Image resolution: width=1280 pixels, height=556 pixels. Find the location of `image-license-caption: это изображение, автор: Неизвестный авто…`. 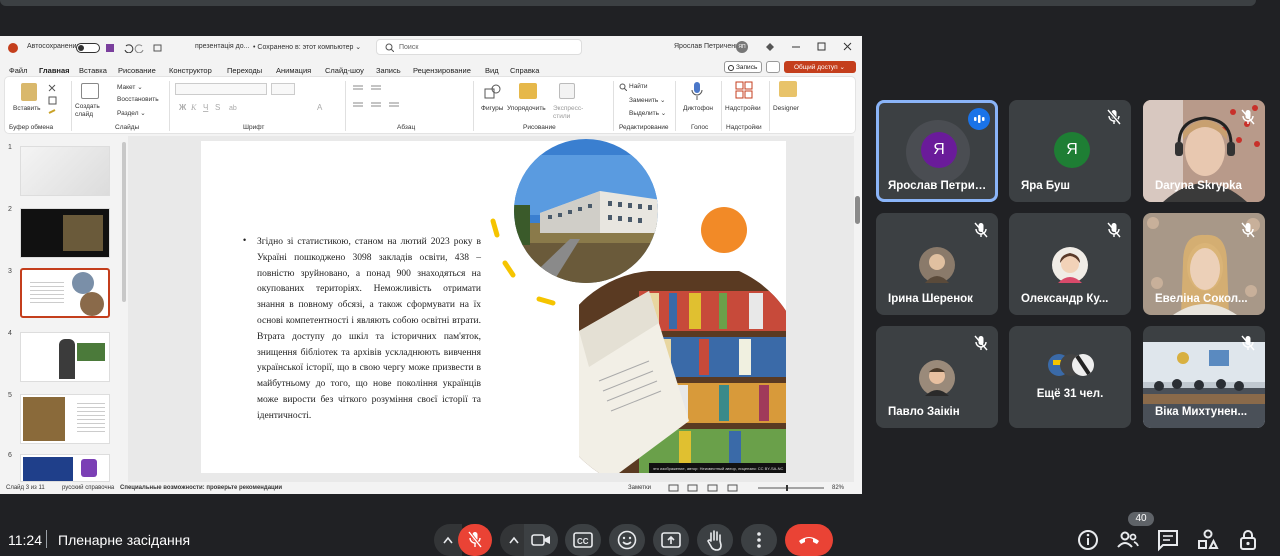

image-license-caption: это изображение, автор: Неизвестный авто… is located at coordinates (718, 468).